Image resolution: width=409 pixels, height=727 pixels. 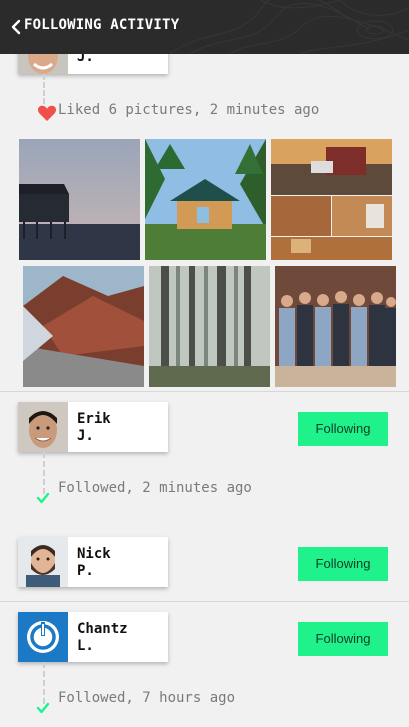 What do you see at coordinates (189, 110) in the screenshot?
I see `liked-activity-text: Liked 6 pictures, 2 minutes ago` at bounding box center [189, 110].